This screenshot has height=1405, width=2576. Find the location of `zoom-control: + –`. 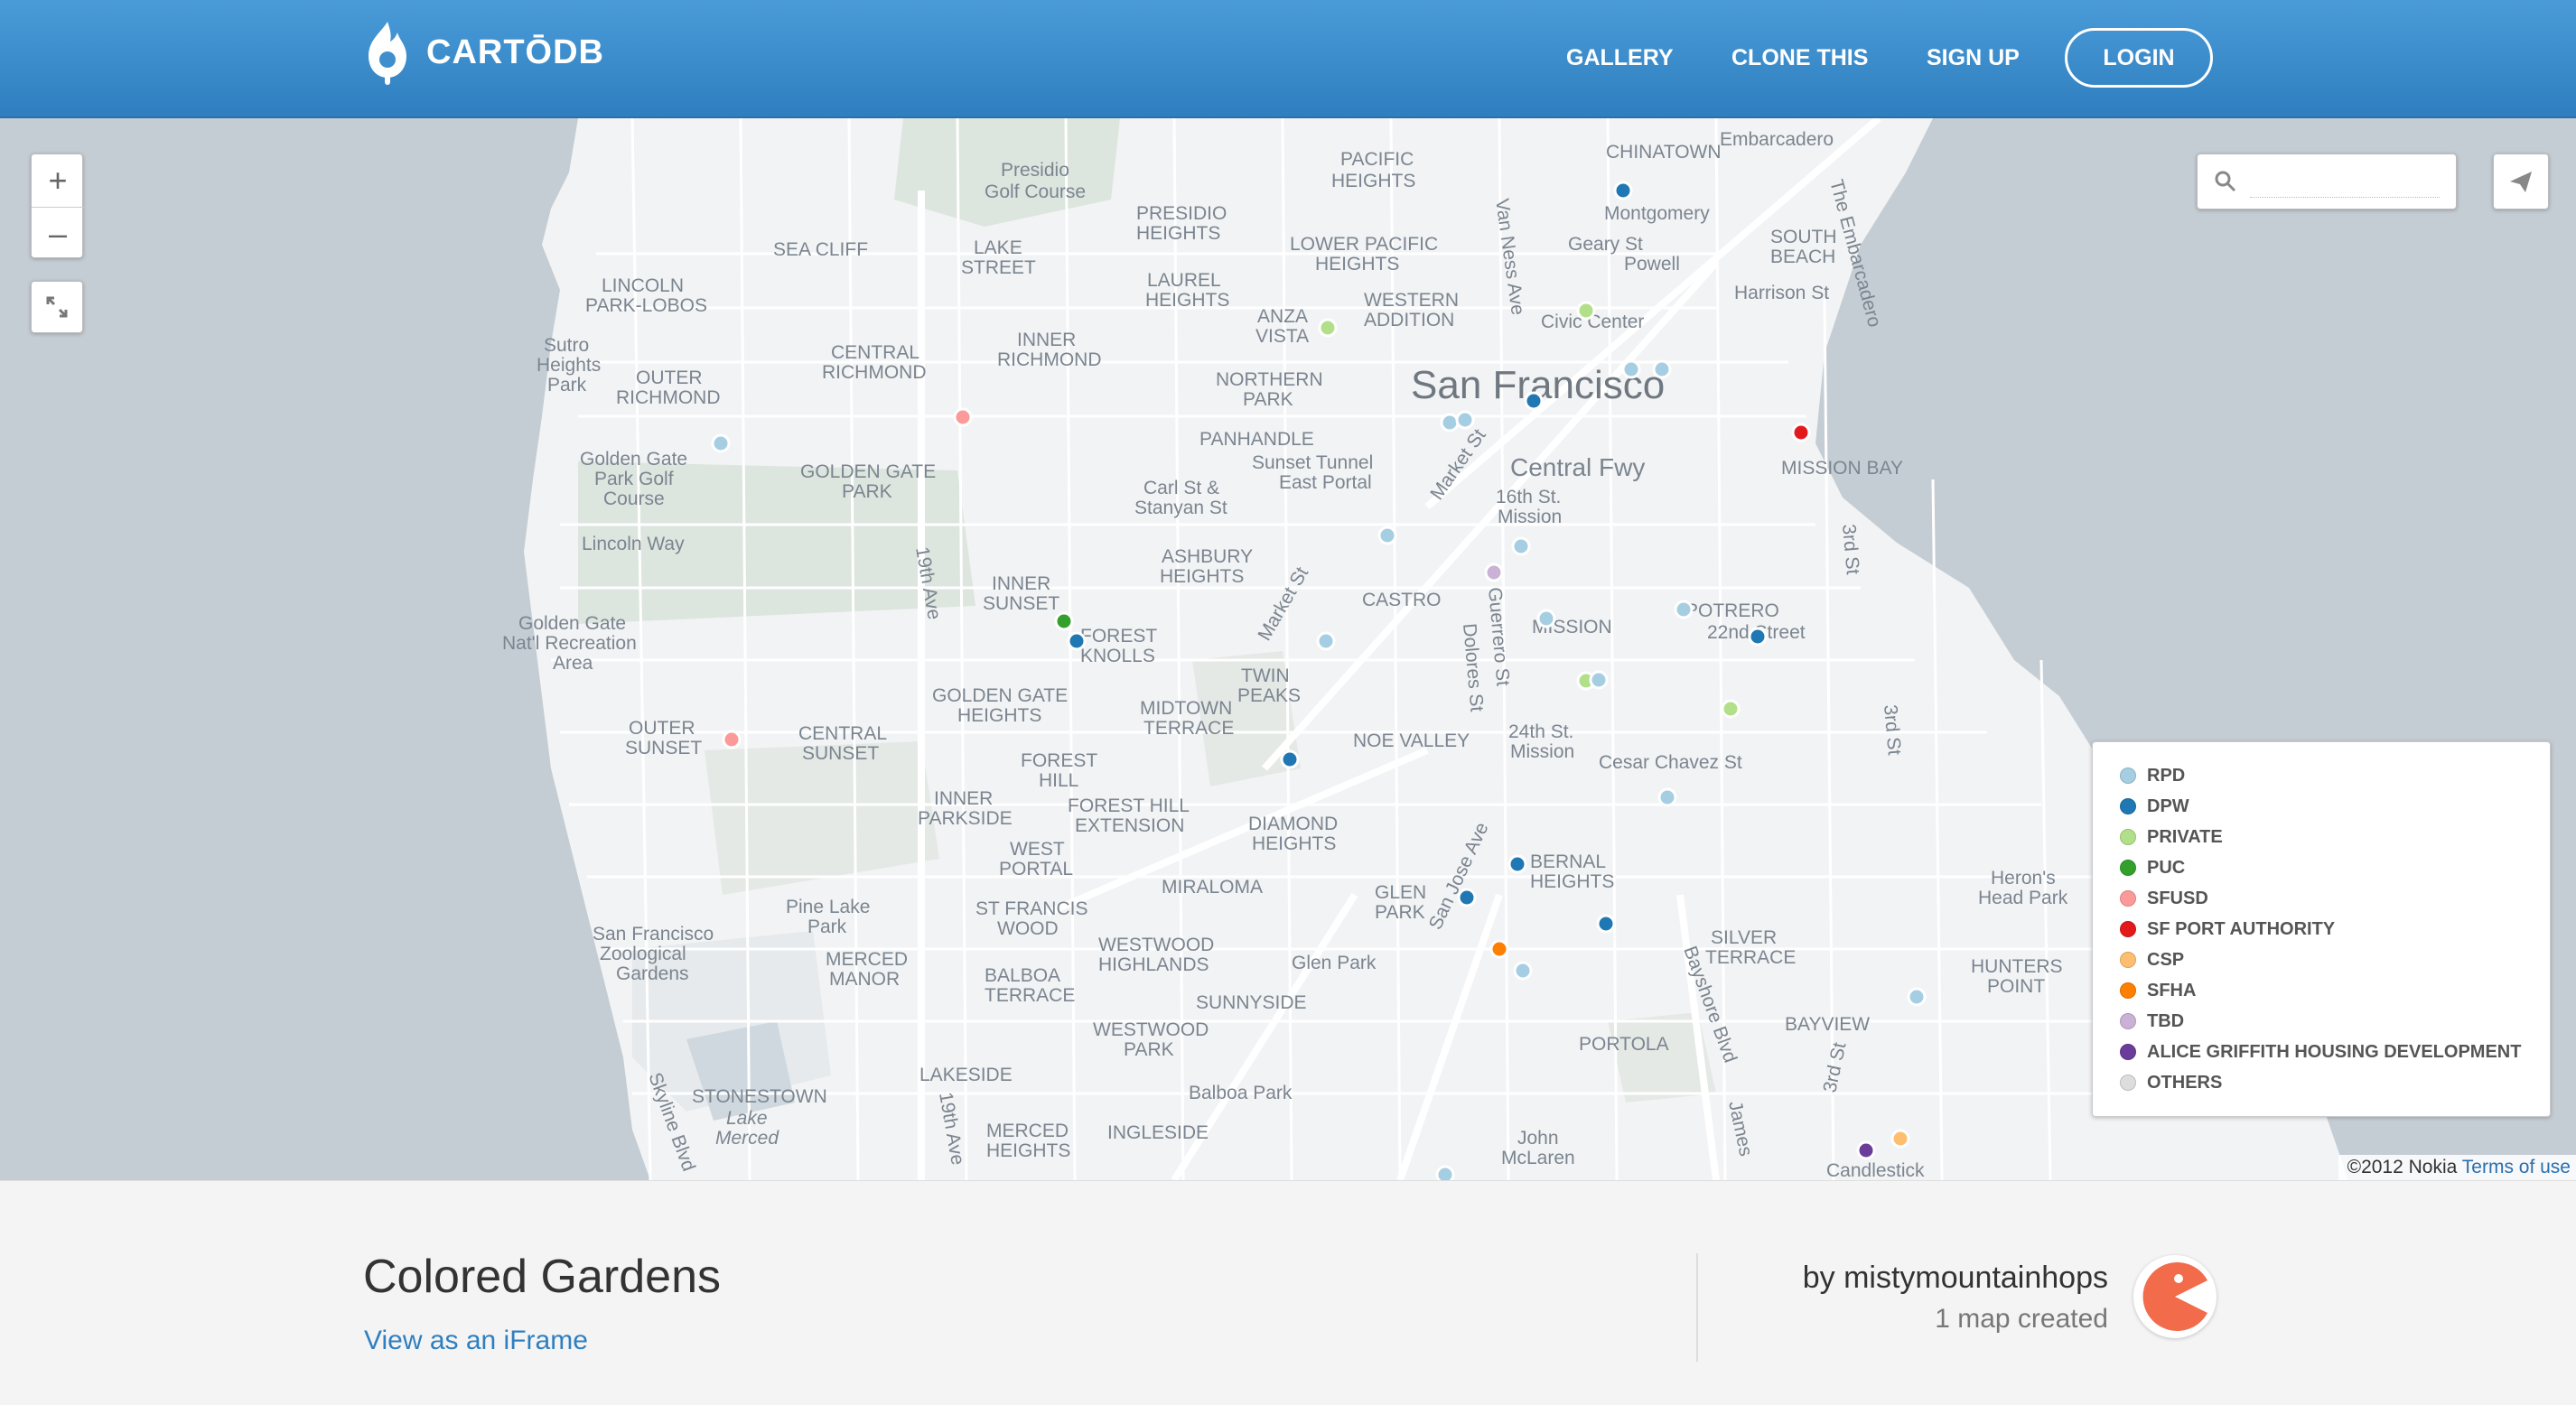

zoom-control: + – is located at coordinates (58, 206).